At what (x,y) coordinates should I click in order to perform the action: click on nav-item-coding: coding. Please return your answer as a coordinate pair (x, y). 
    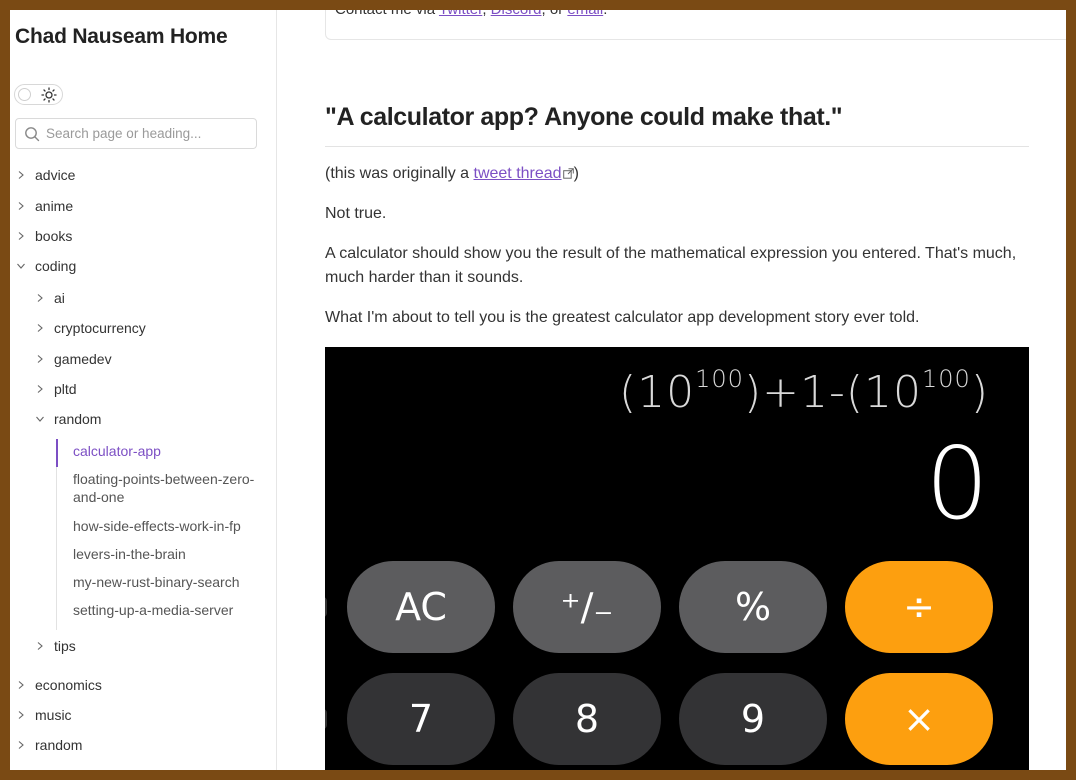
    Looking at the image, I should click on (46, 266).